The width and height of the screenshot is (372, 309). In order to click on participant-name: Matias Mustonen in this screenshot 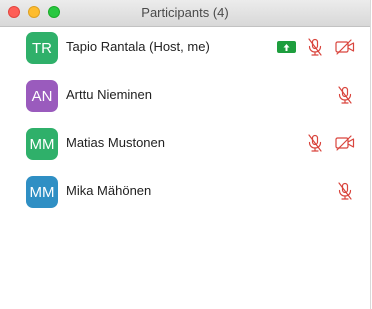, I will do `click(115, 142)`.